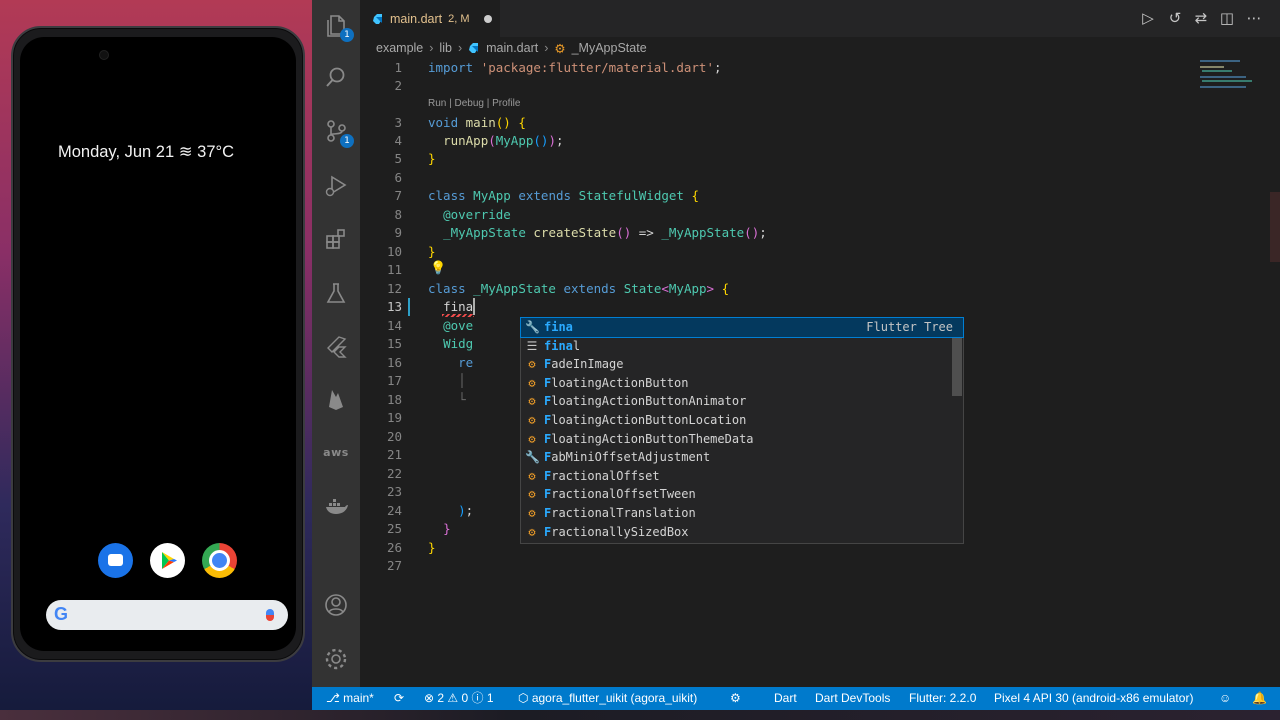 This screenshot has height=720, width=1280. I want to click on line-number: 3, so click(398, 122).